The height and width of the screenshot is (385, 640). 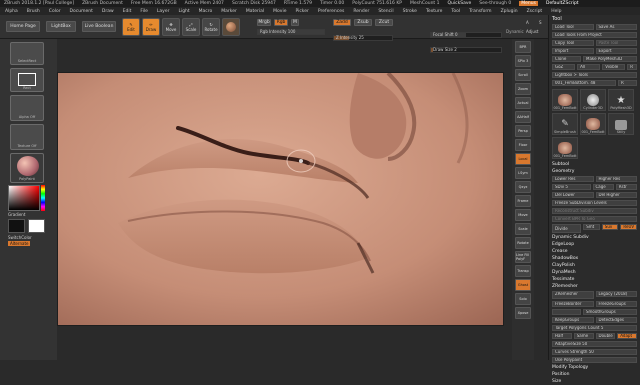 I want to click on texture-picker: Texture Off, so click(x=27, y=137).